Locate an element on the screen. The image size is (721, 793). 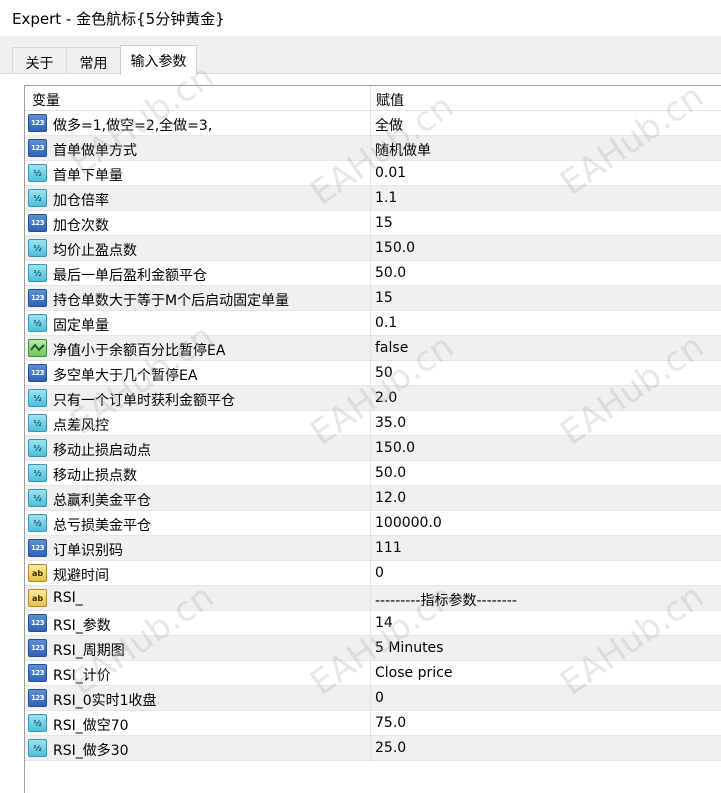
table-row: ½ 点差风控 35.0 is located at coordinates (373, 423).